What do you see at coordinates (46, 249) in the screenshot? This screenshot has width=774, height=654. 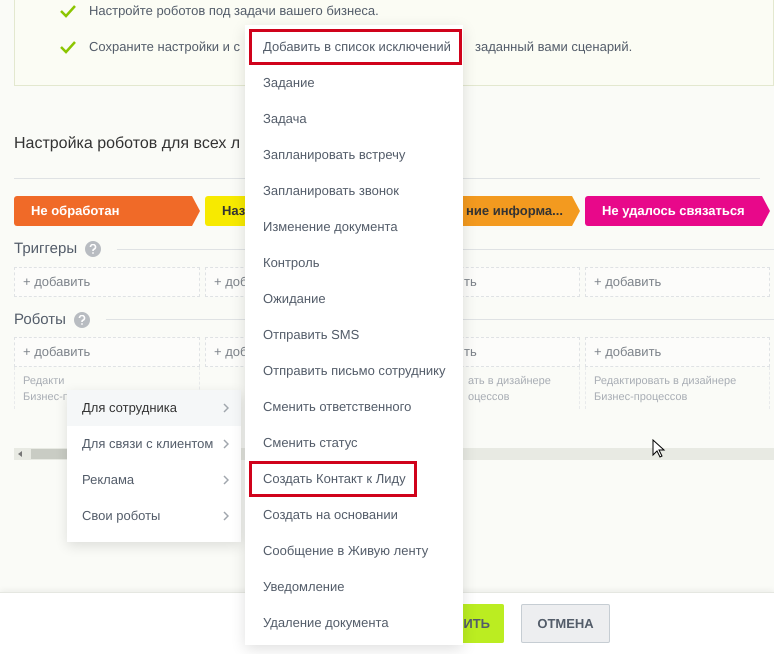 I see `section-title: Триггеры` at bounding box center [46, 249].